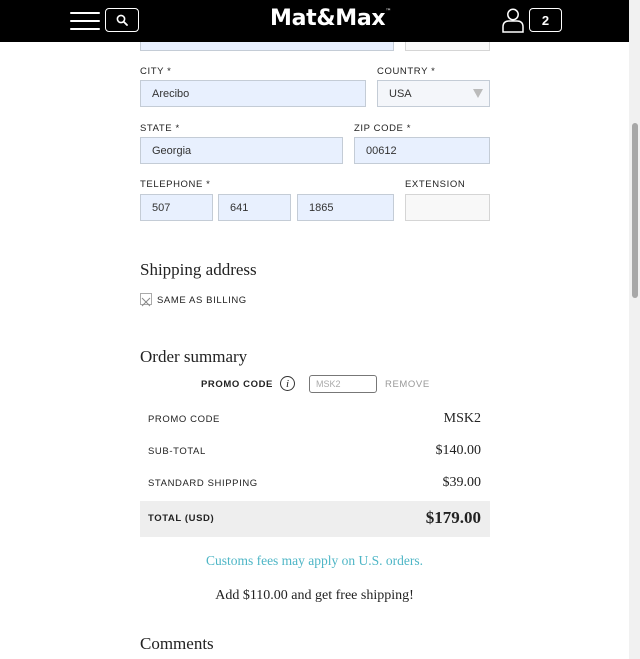  I want to click on telephone-line-field: 1865, so click(345, 207).